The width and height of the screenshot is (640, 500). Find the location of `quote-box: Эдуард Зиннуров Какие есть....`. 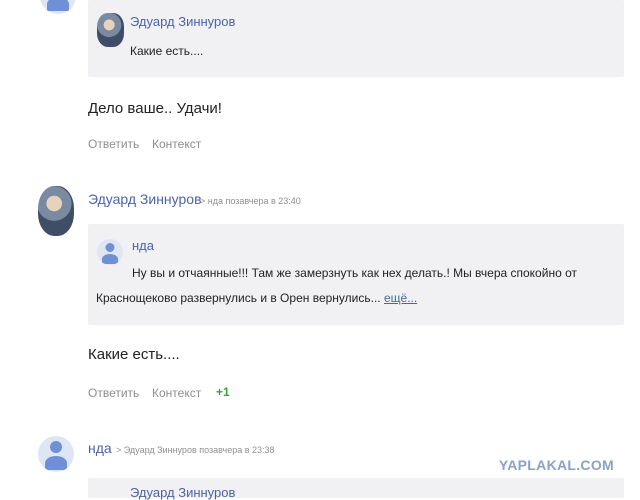

quote-box: Эдуард Зиннуров Какие есть.... is located at coordinates (356, 38).